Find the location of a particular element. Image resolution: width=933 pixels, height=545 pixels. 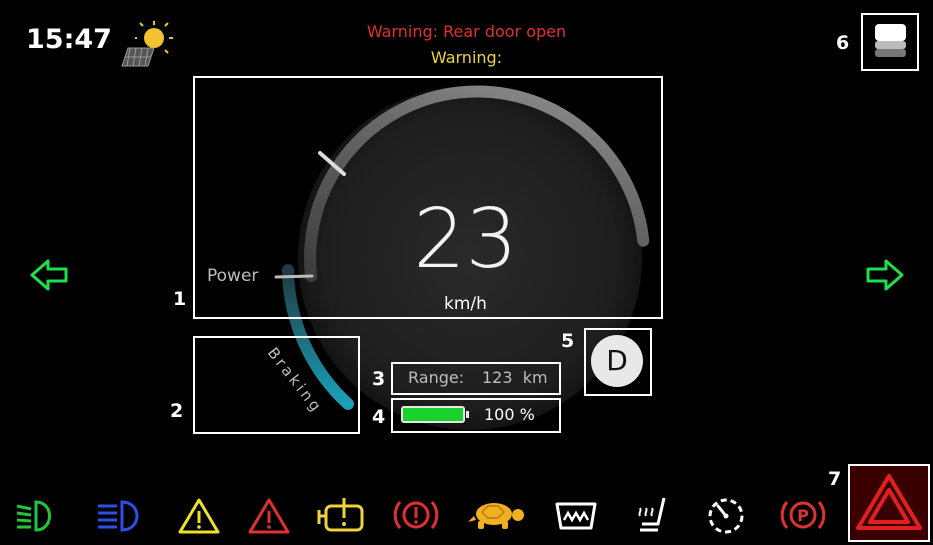

brake-warning-icon is located at coordinates (416, 515).